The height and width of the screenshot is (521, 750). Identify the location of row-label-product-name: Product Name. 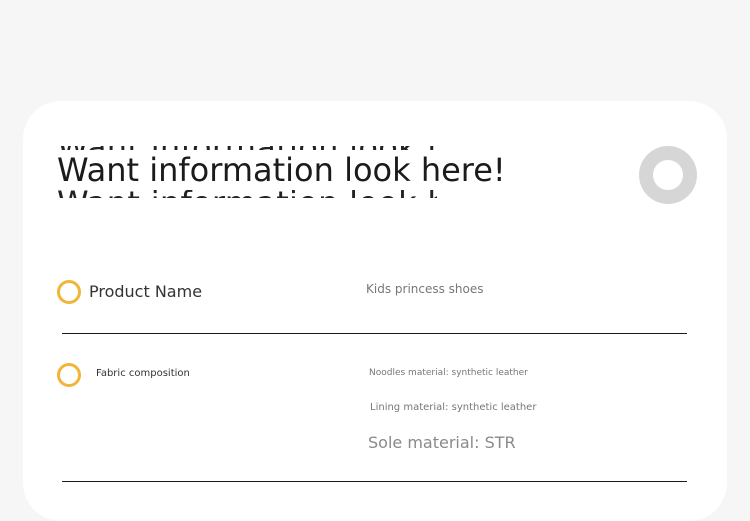
(146, 291).